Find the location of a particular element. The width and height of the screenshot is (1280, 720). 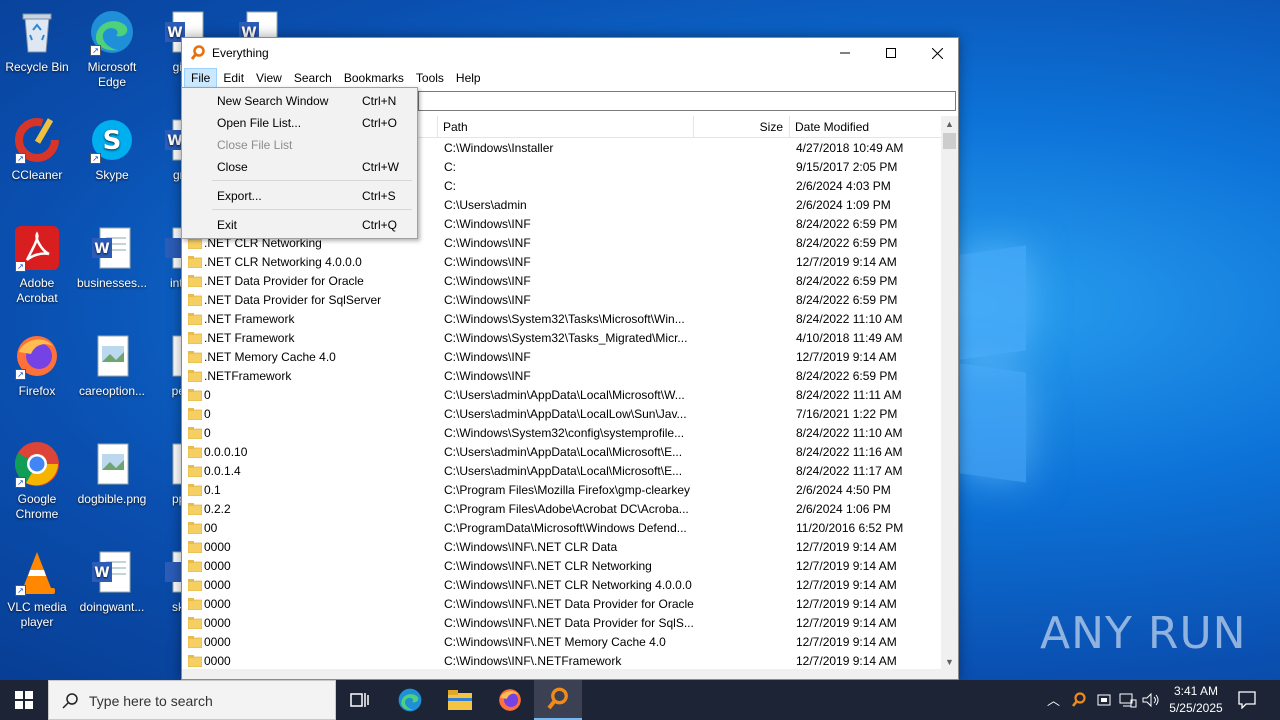

chrome-icon: ↗ is located at coordinates (37, 464).